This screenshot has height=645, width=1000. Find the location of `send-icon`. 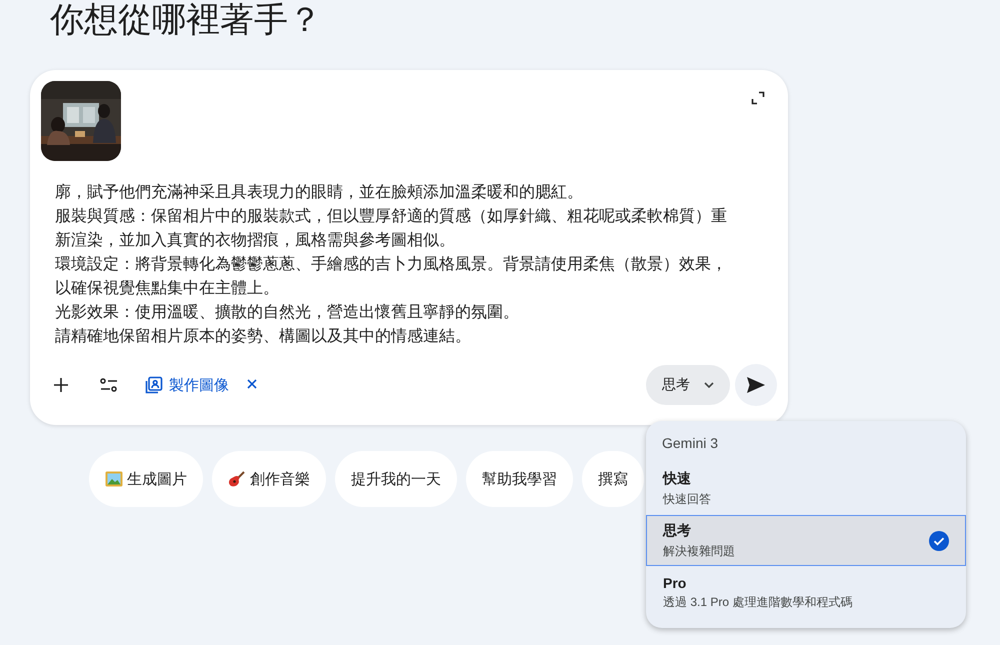

send-icon is located at coordinates (756, 385).